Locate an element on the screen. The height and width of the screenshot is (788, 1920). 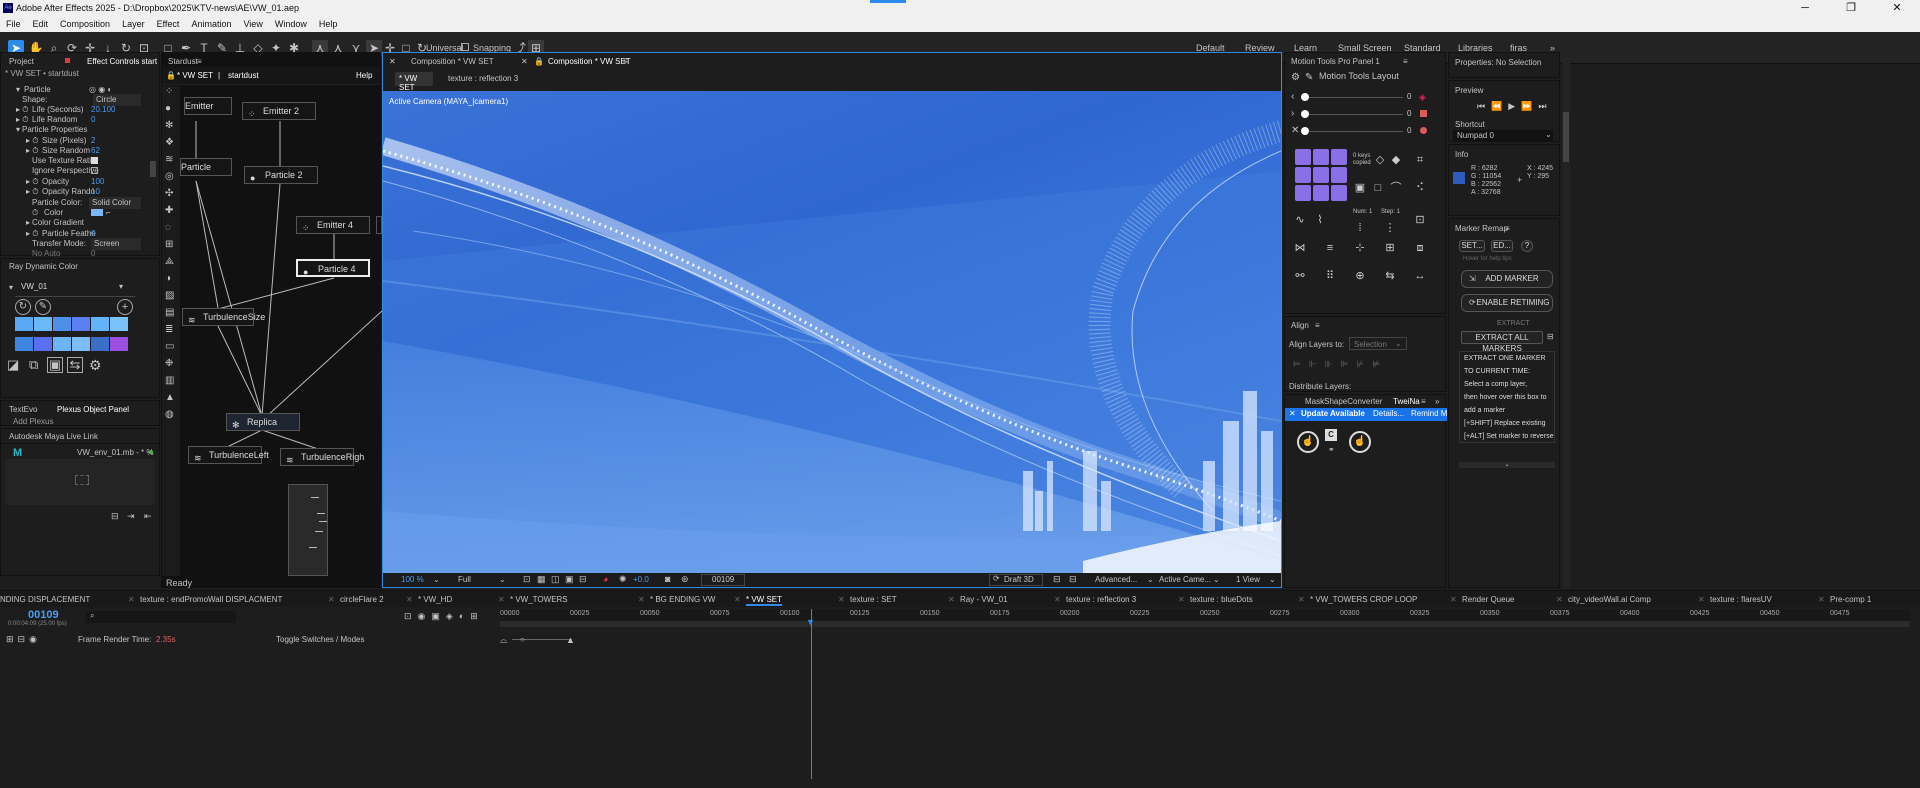
timeline-tab: * VW_TOWERS CROP LOOP is located at coordinates (1363, 599).